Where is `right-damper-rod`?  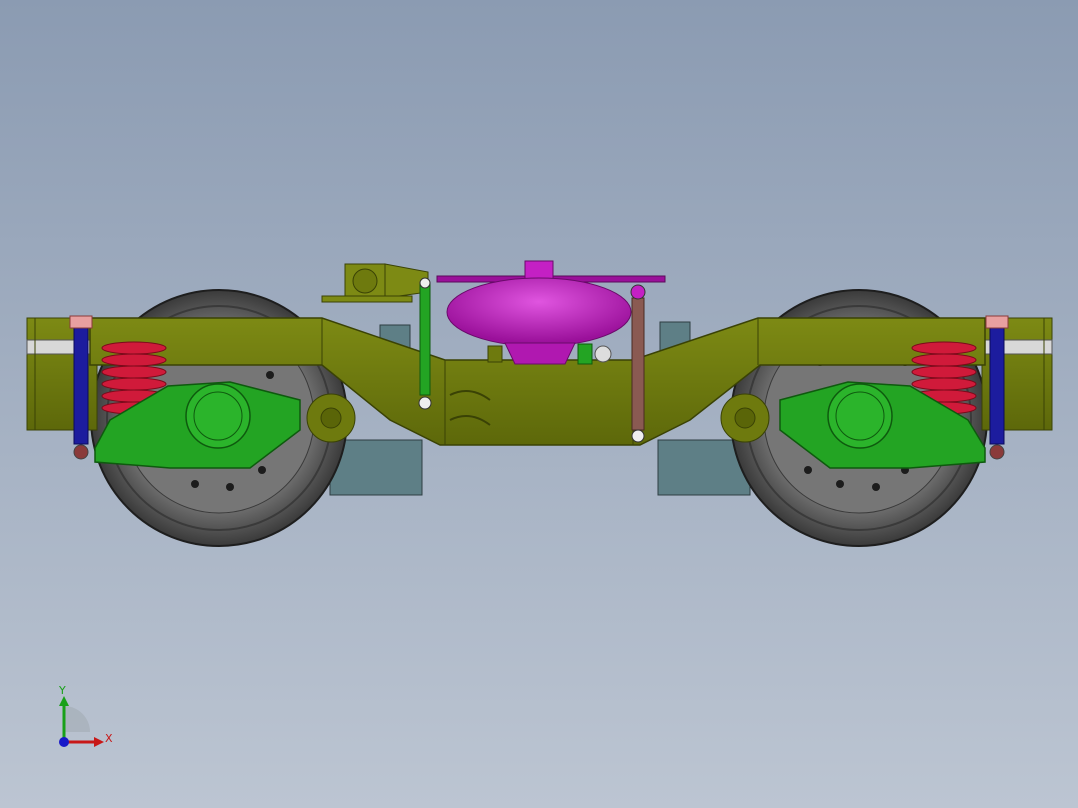
right-damper-rod is located at coordinates (638, 363).